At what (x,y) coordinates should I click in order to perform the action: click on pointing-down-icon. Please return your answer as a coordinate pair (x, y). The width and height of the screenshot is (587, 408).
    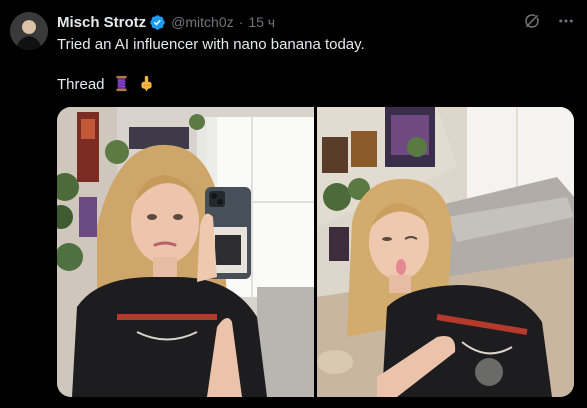
    Looking at the image, I should click on (146, 86).